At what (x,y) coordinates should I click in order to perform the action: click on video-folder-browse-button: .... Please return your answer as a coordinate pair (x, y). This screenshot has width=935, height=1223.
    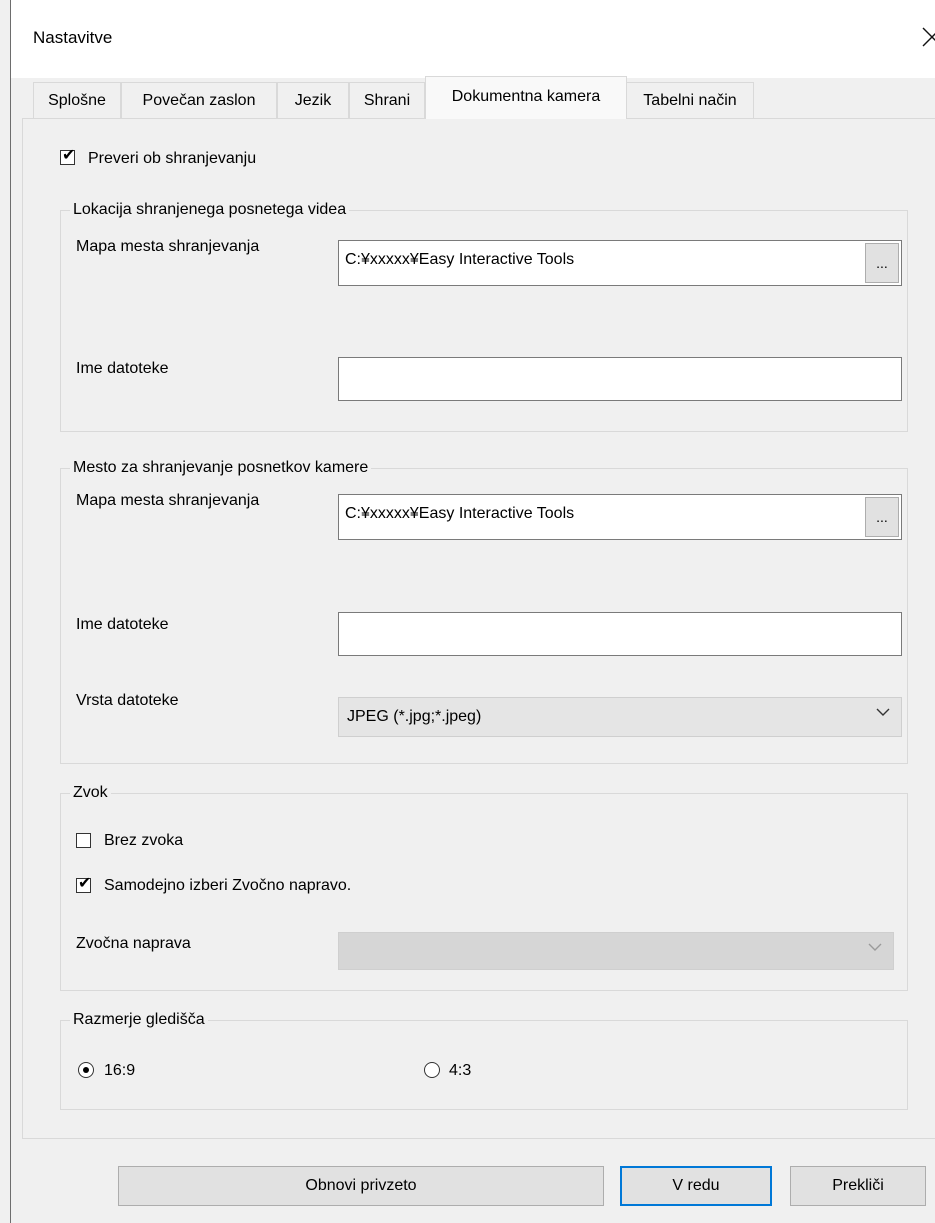
    Looking at the image, I should click on (882, 263).